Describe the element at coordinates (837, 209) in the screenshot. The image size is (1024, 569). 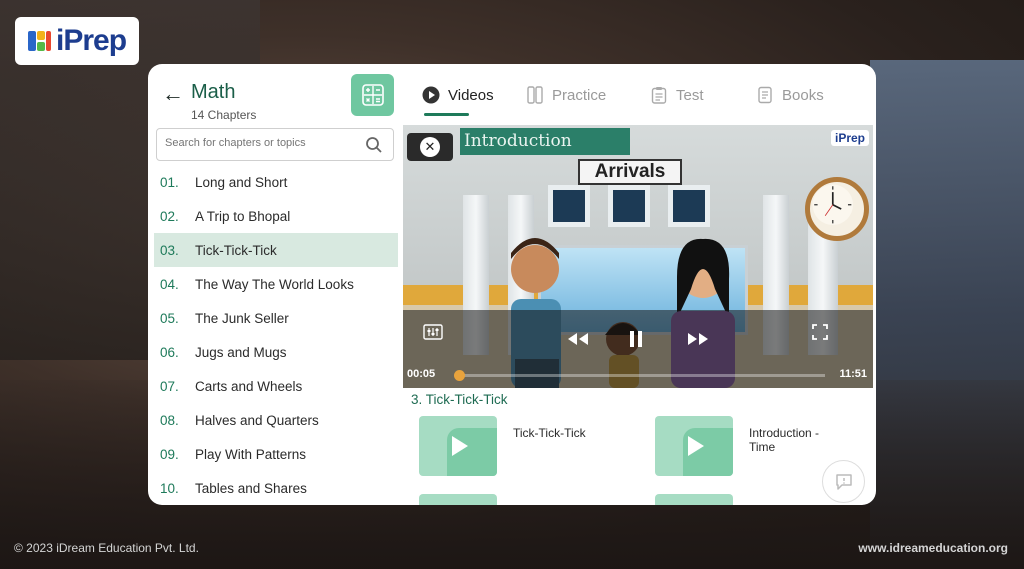
I see `wall-clock` at that location.